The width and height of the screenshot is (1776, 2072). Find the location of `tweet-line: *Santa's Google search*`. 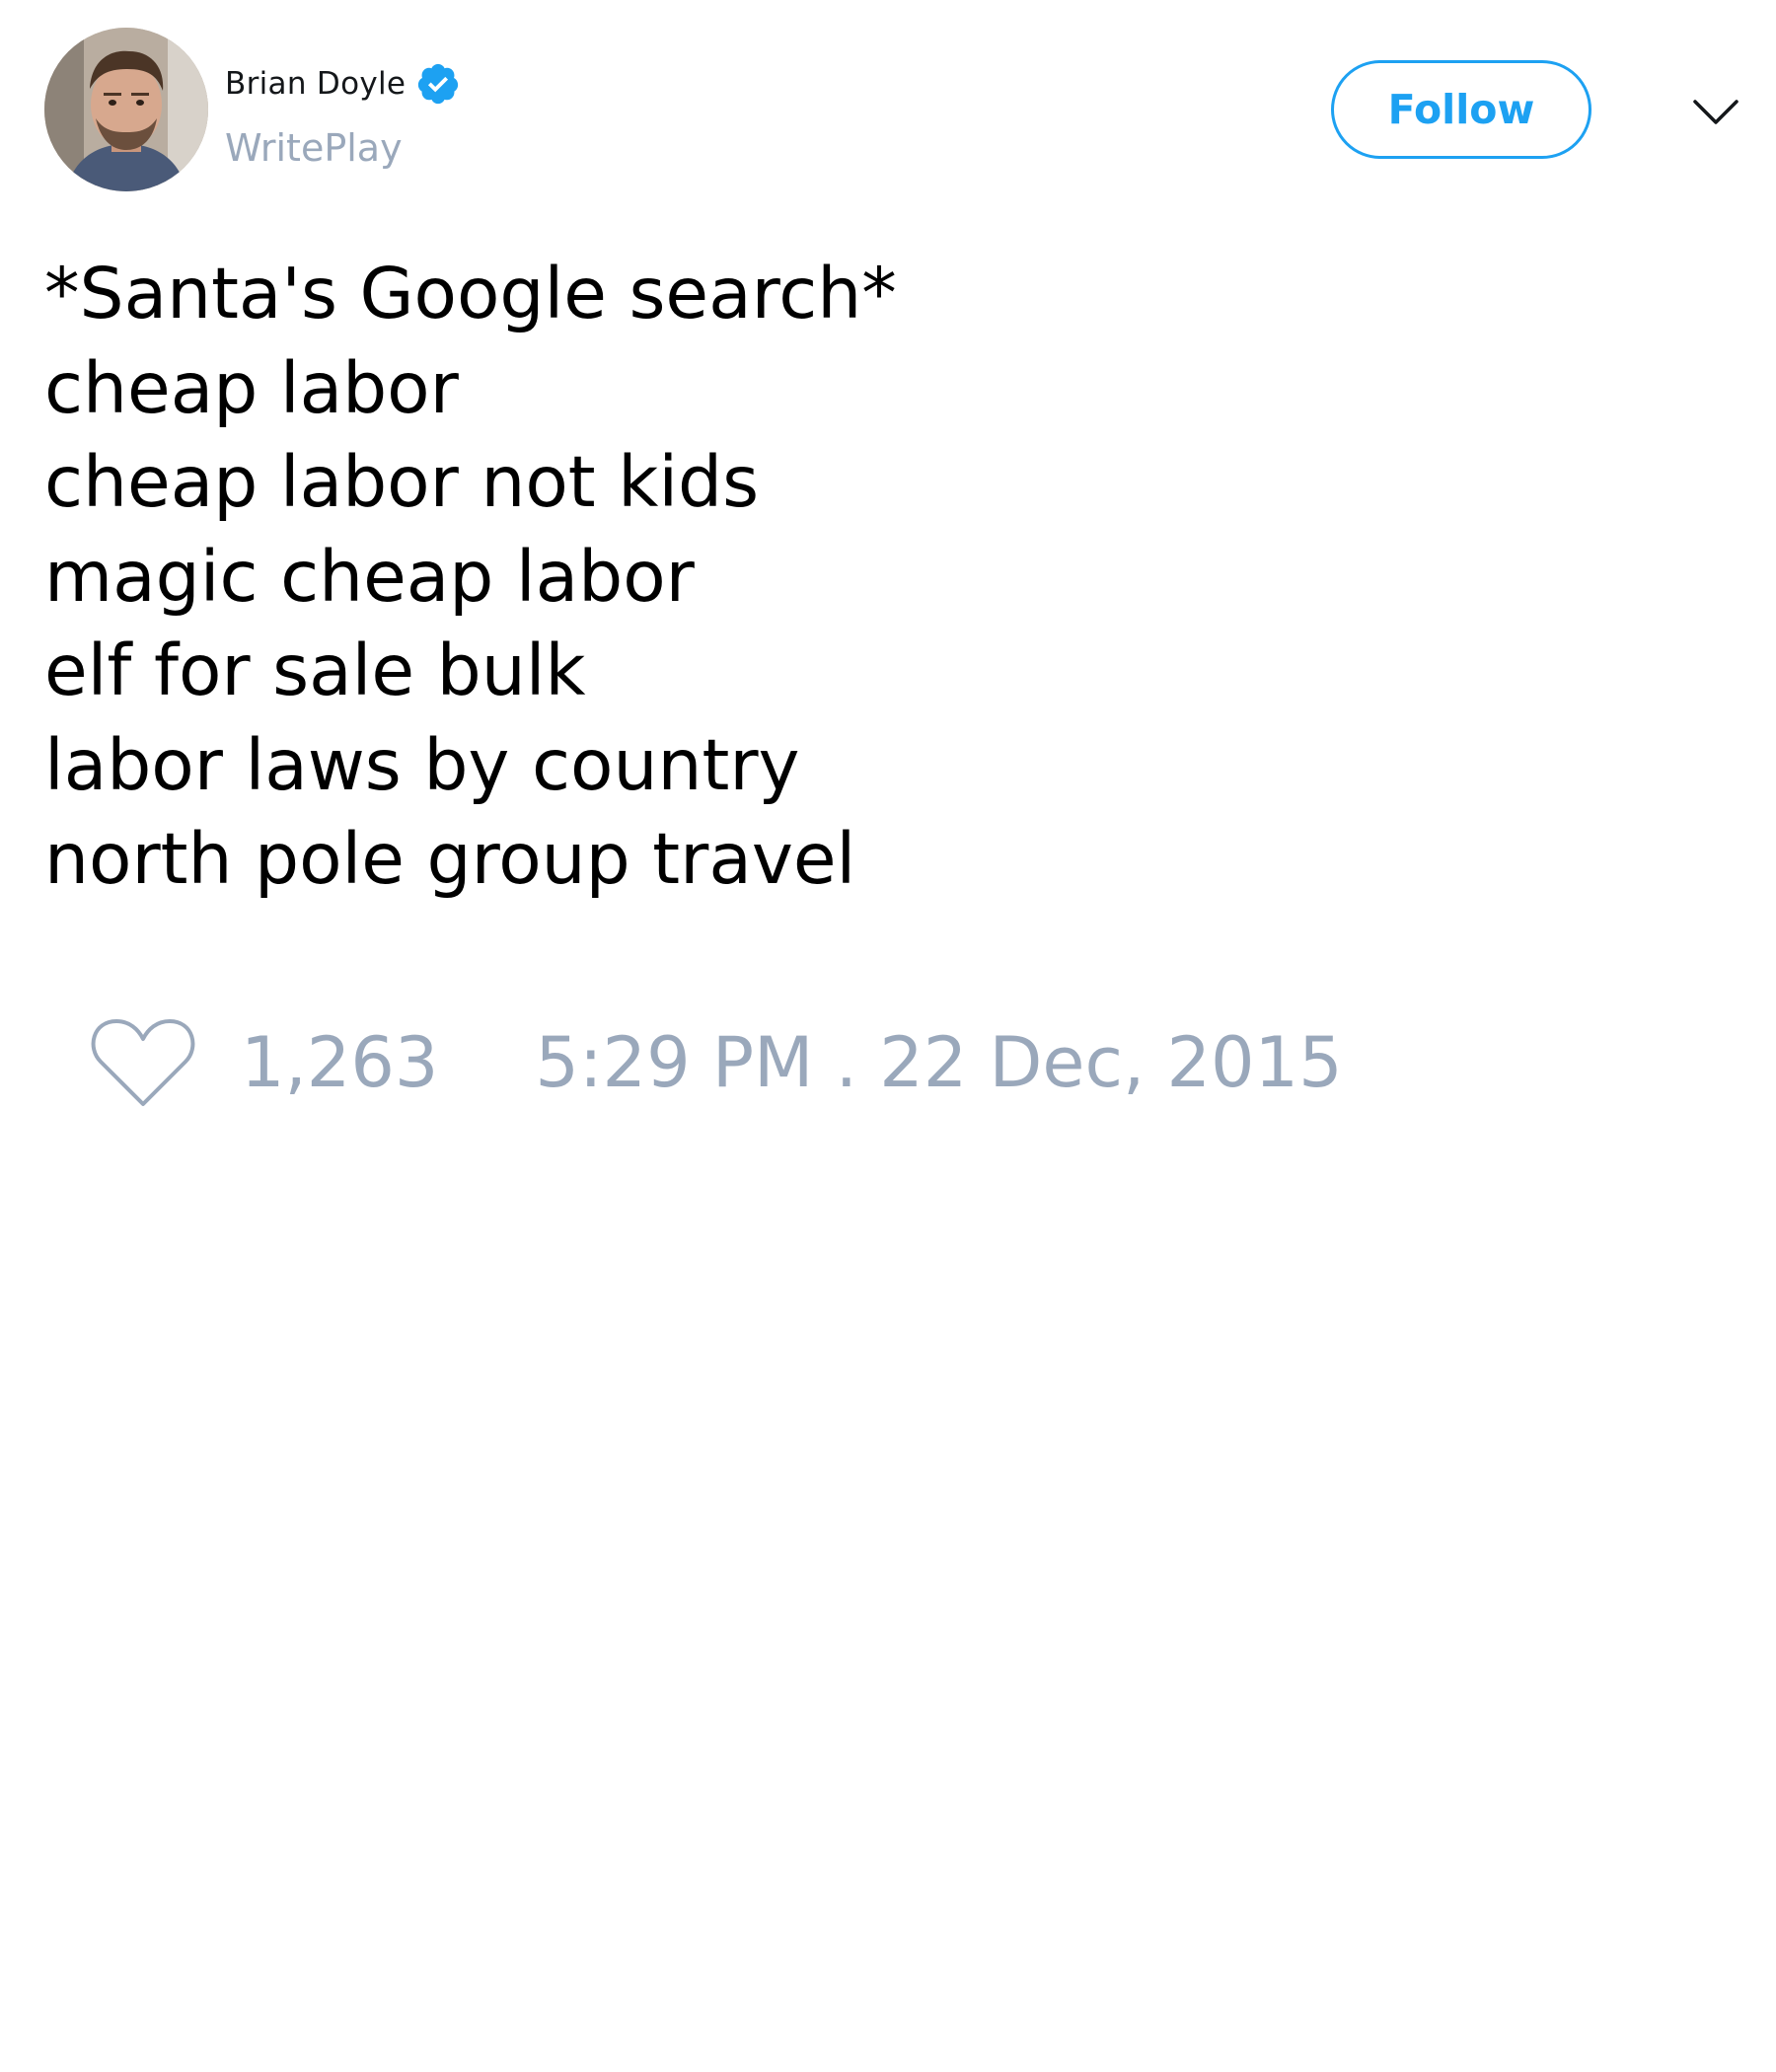

tweet-line: *Santa's Google search* is located at coordinates (471, 294).